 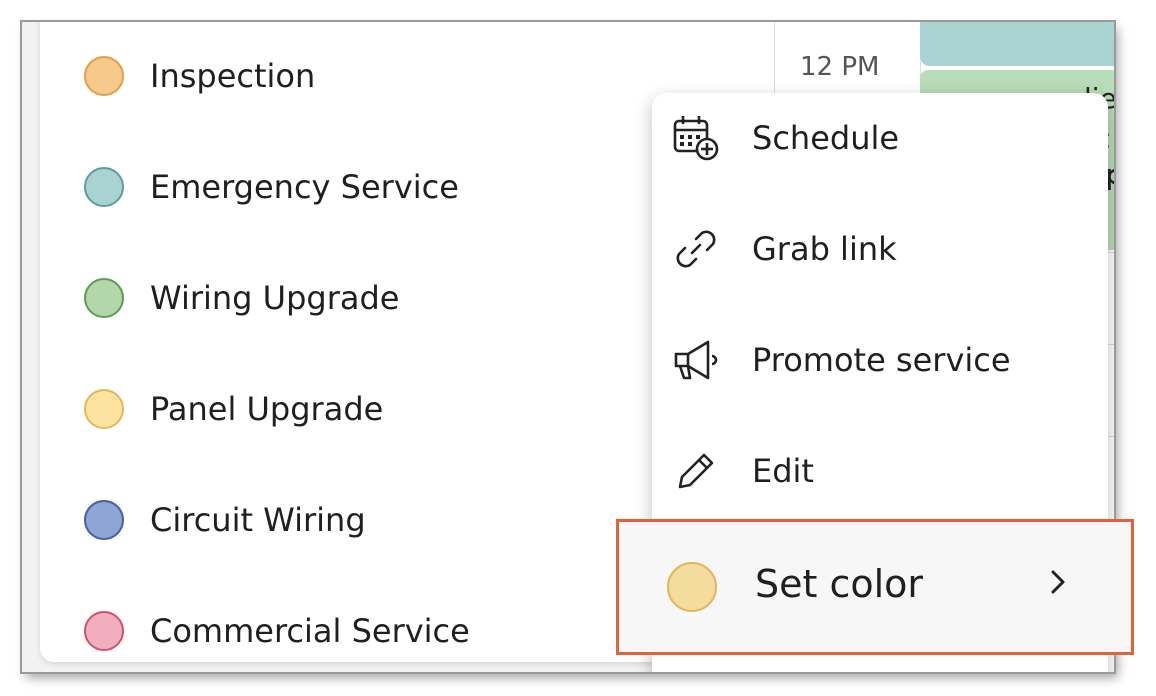 I want to click on menu-item-edit: Edit, so click(x=858, y=471).